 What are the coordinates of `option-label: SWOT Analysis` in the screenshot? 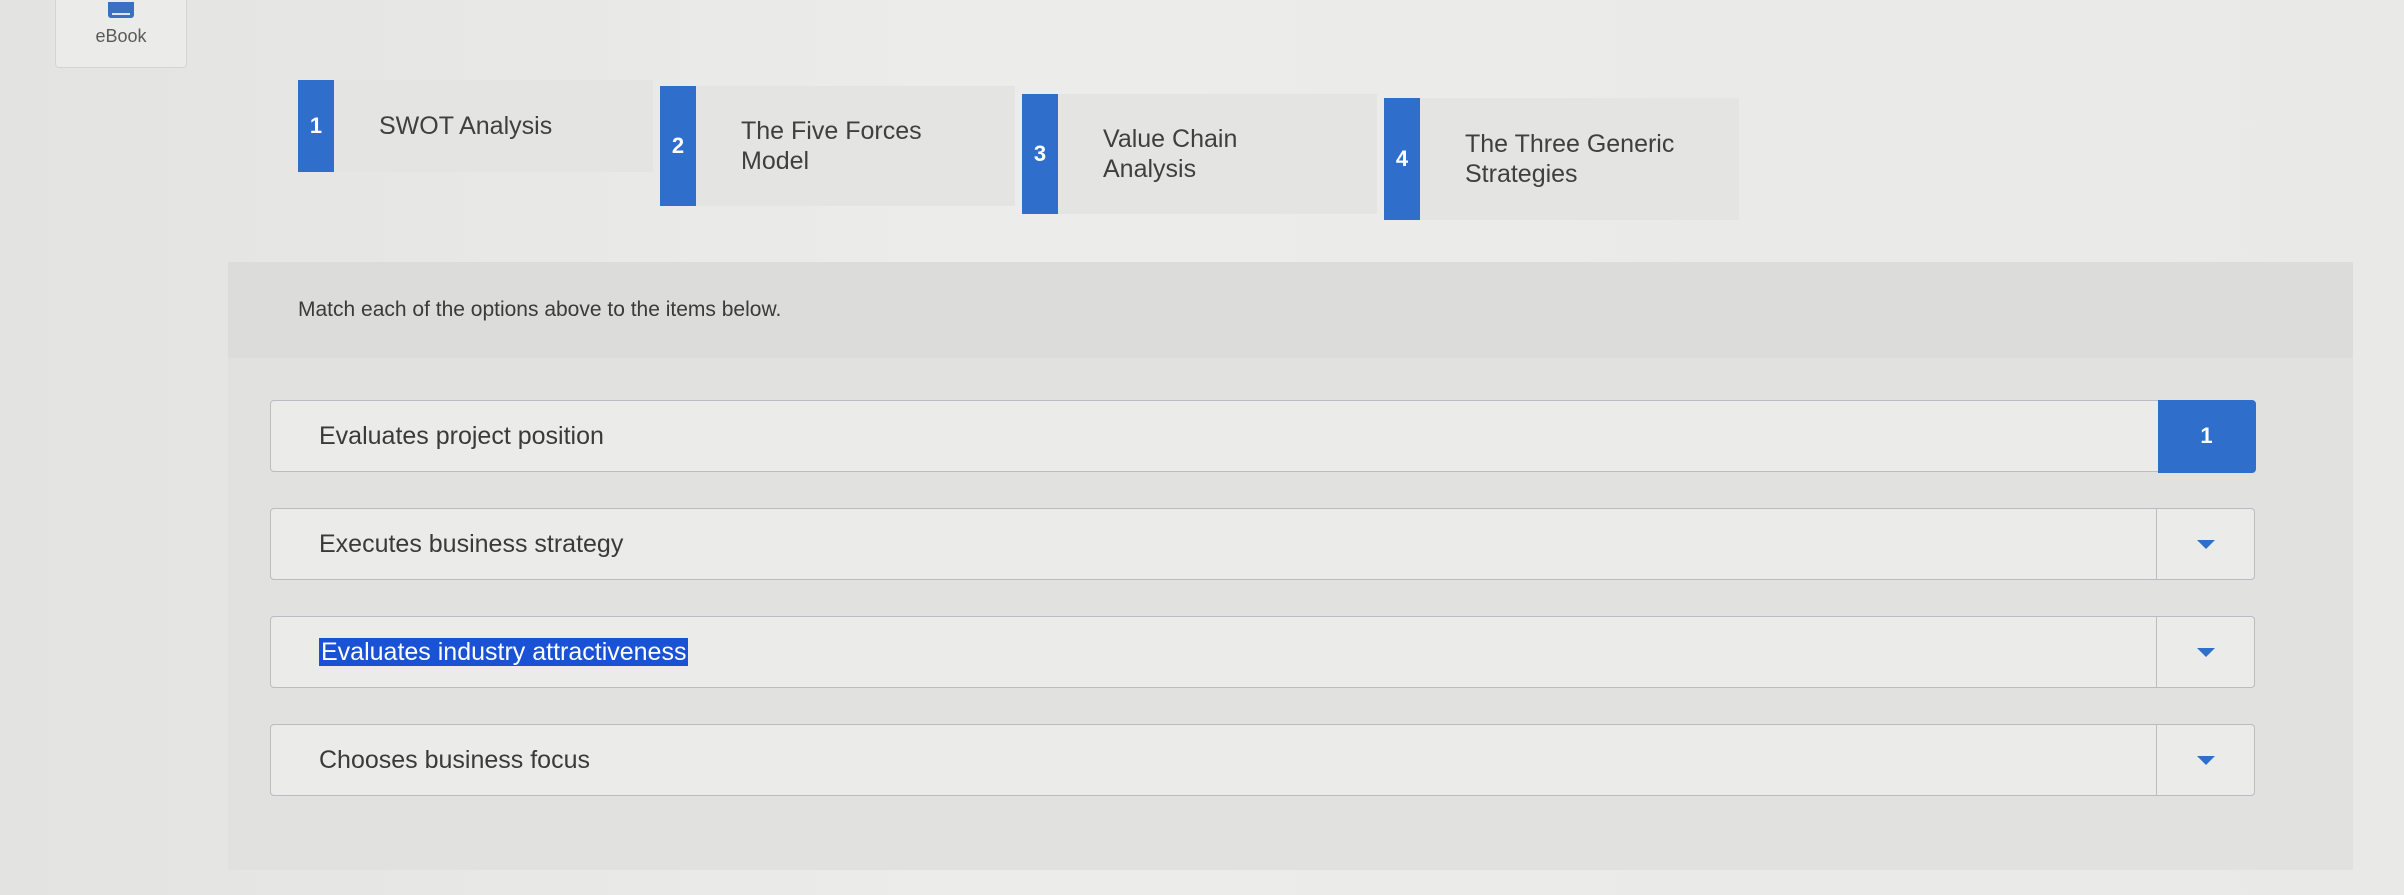 It's located at (466, 126).